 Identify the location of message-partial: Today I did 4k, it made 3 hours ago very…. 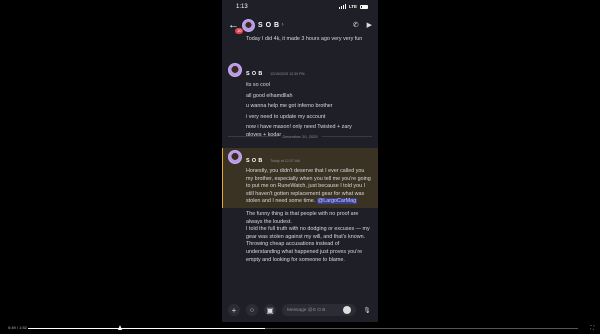
(300, 40).